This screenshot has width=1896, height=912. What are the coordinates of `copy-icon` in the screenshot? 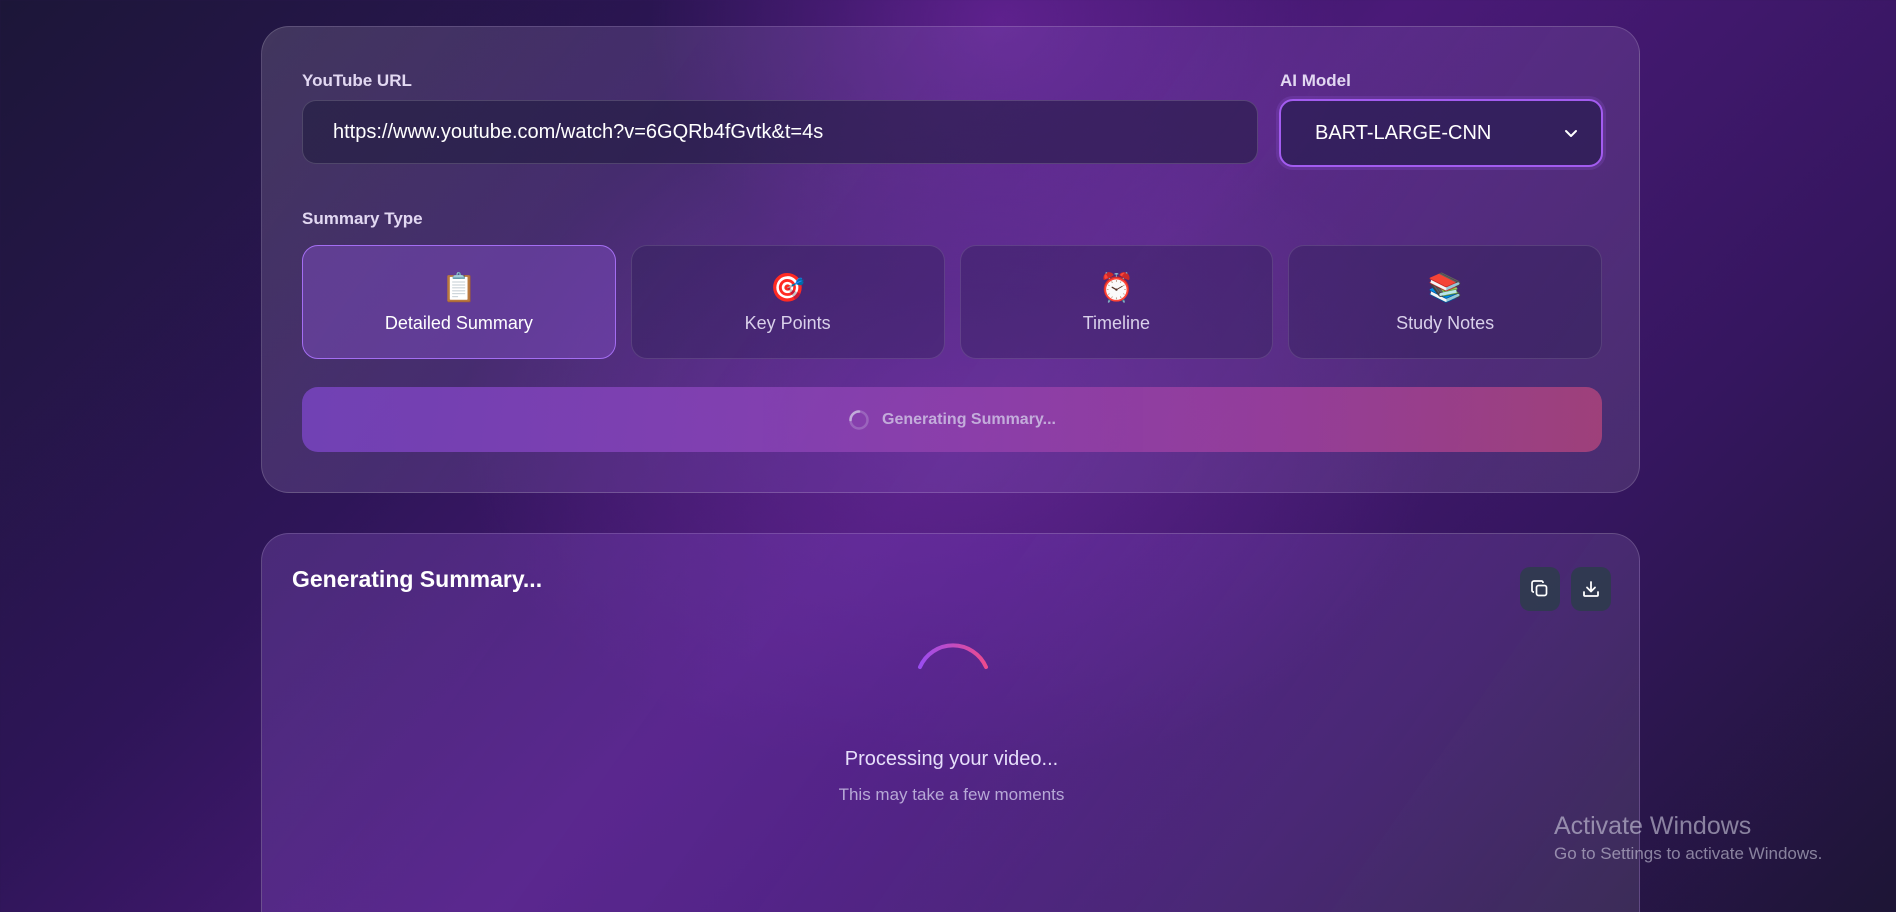 It's located at (1539, 588).